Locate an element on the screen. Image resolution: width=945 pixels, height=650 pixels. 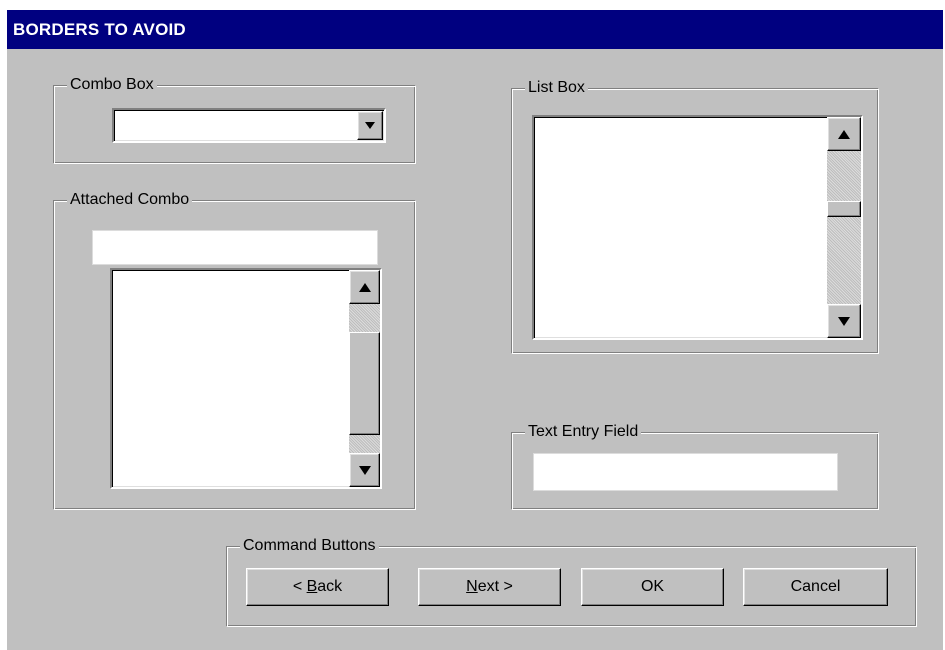
back-button: < Back is located at coordinates (317, 587).